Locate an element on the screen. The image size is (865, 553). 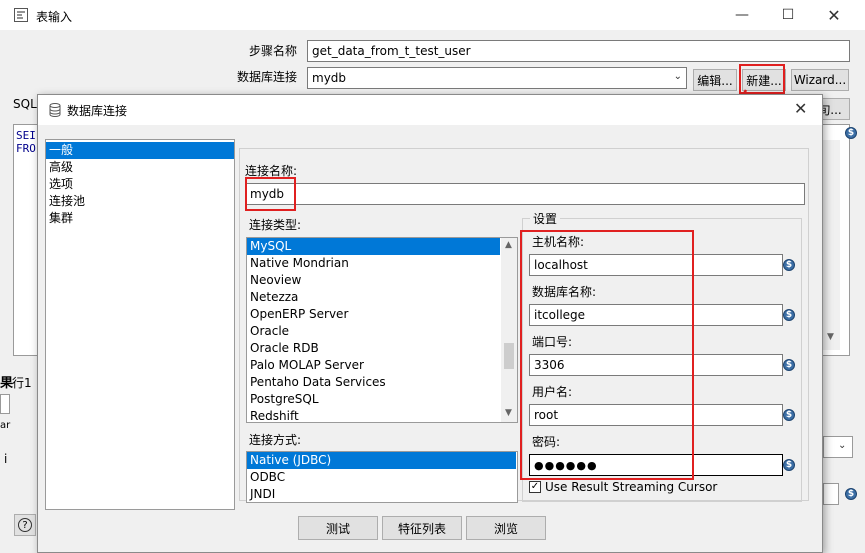
maximize-icon: ☐ is located at coordinates (788, 15).